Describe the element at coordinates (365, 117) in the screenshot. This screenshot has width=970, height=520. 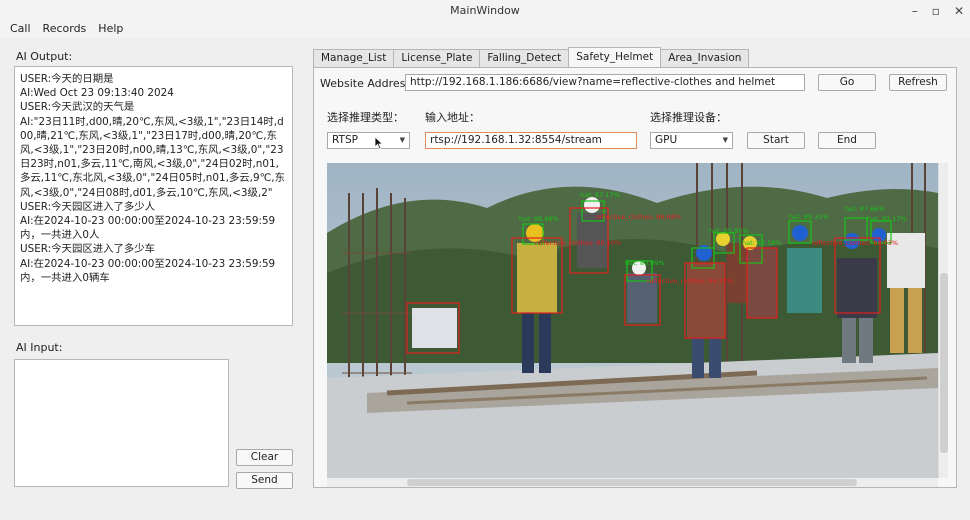
I see `infer-type-label: 选择推理类型：` at that location.